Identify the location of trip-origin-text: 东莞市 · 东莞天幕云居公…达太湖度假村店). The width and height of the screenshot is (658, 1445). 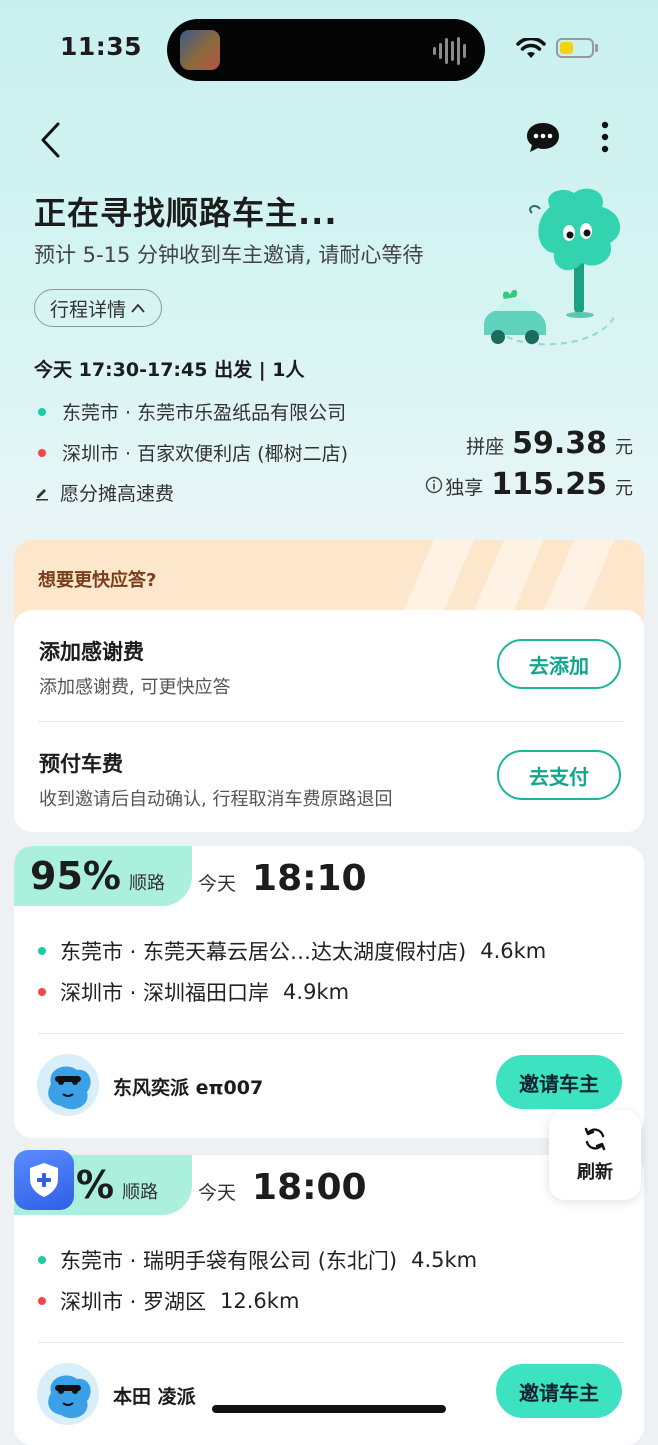
(263, 952).